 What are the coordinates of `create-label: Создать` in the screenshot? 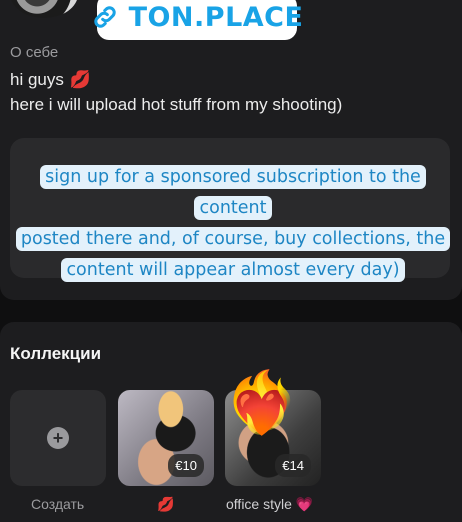 It's located at (58, 504).